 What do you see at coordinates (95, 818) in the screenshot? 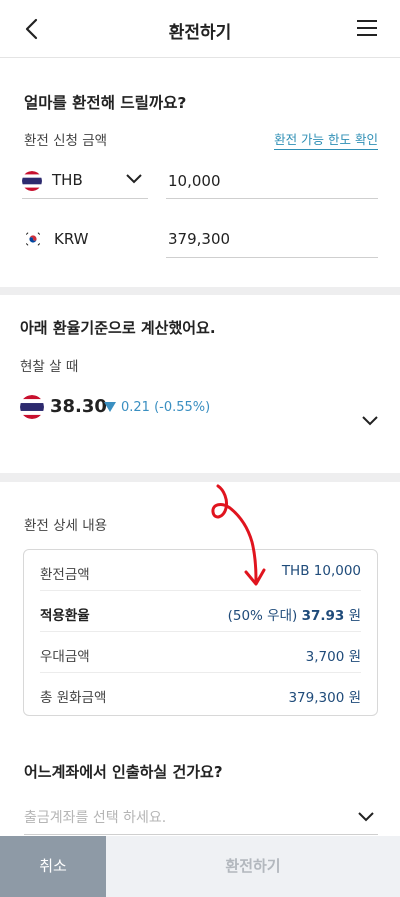
I see `account-placeholder: 출금계좌를 선택 하세요.` at bounding box center [95, 818].